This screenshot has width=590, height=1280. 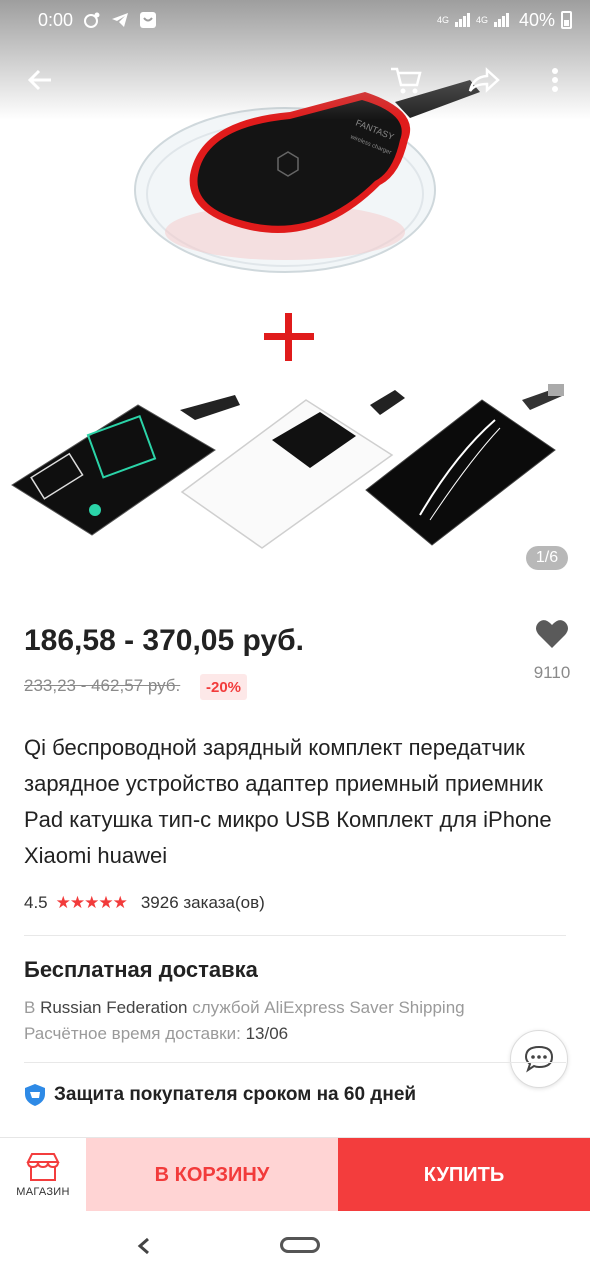 I want to click on signal-icon-2: 4G, so click(x=481, y=19).